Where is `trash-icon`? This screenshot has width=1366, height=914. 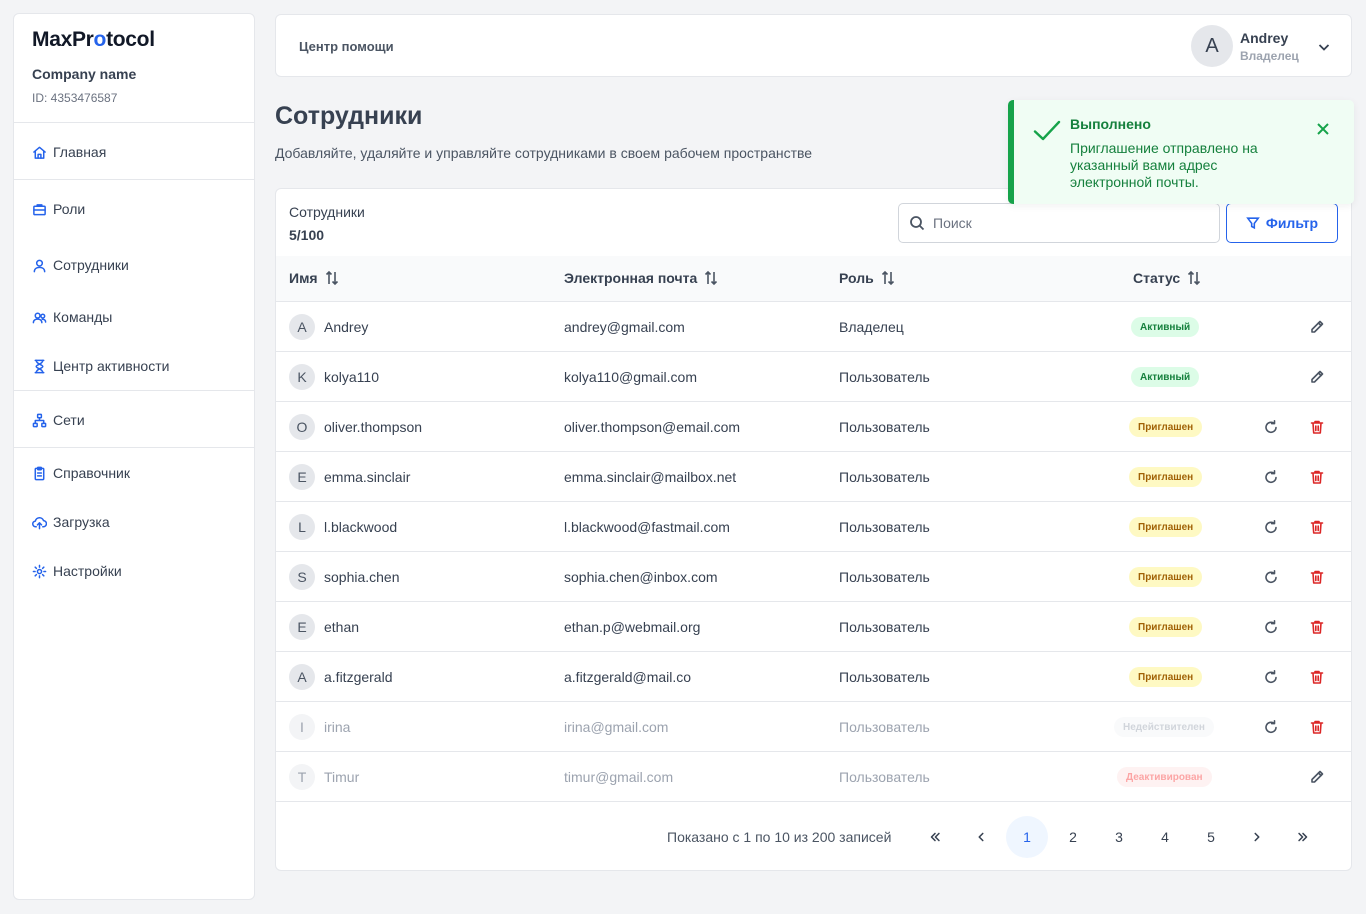 trash-icon is located at coordinates (1317, 577).